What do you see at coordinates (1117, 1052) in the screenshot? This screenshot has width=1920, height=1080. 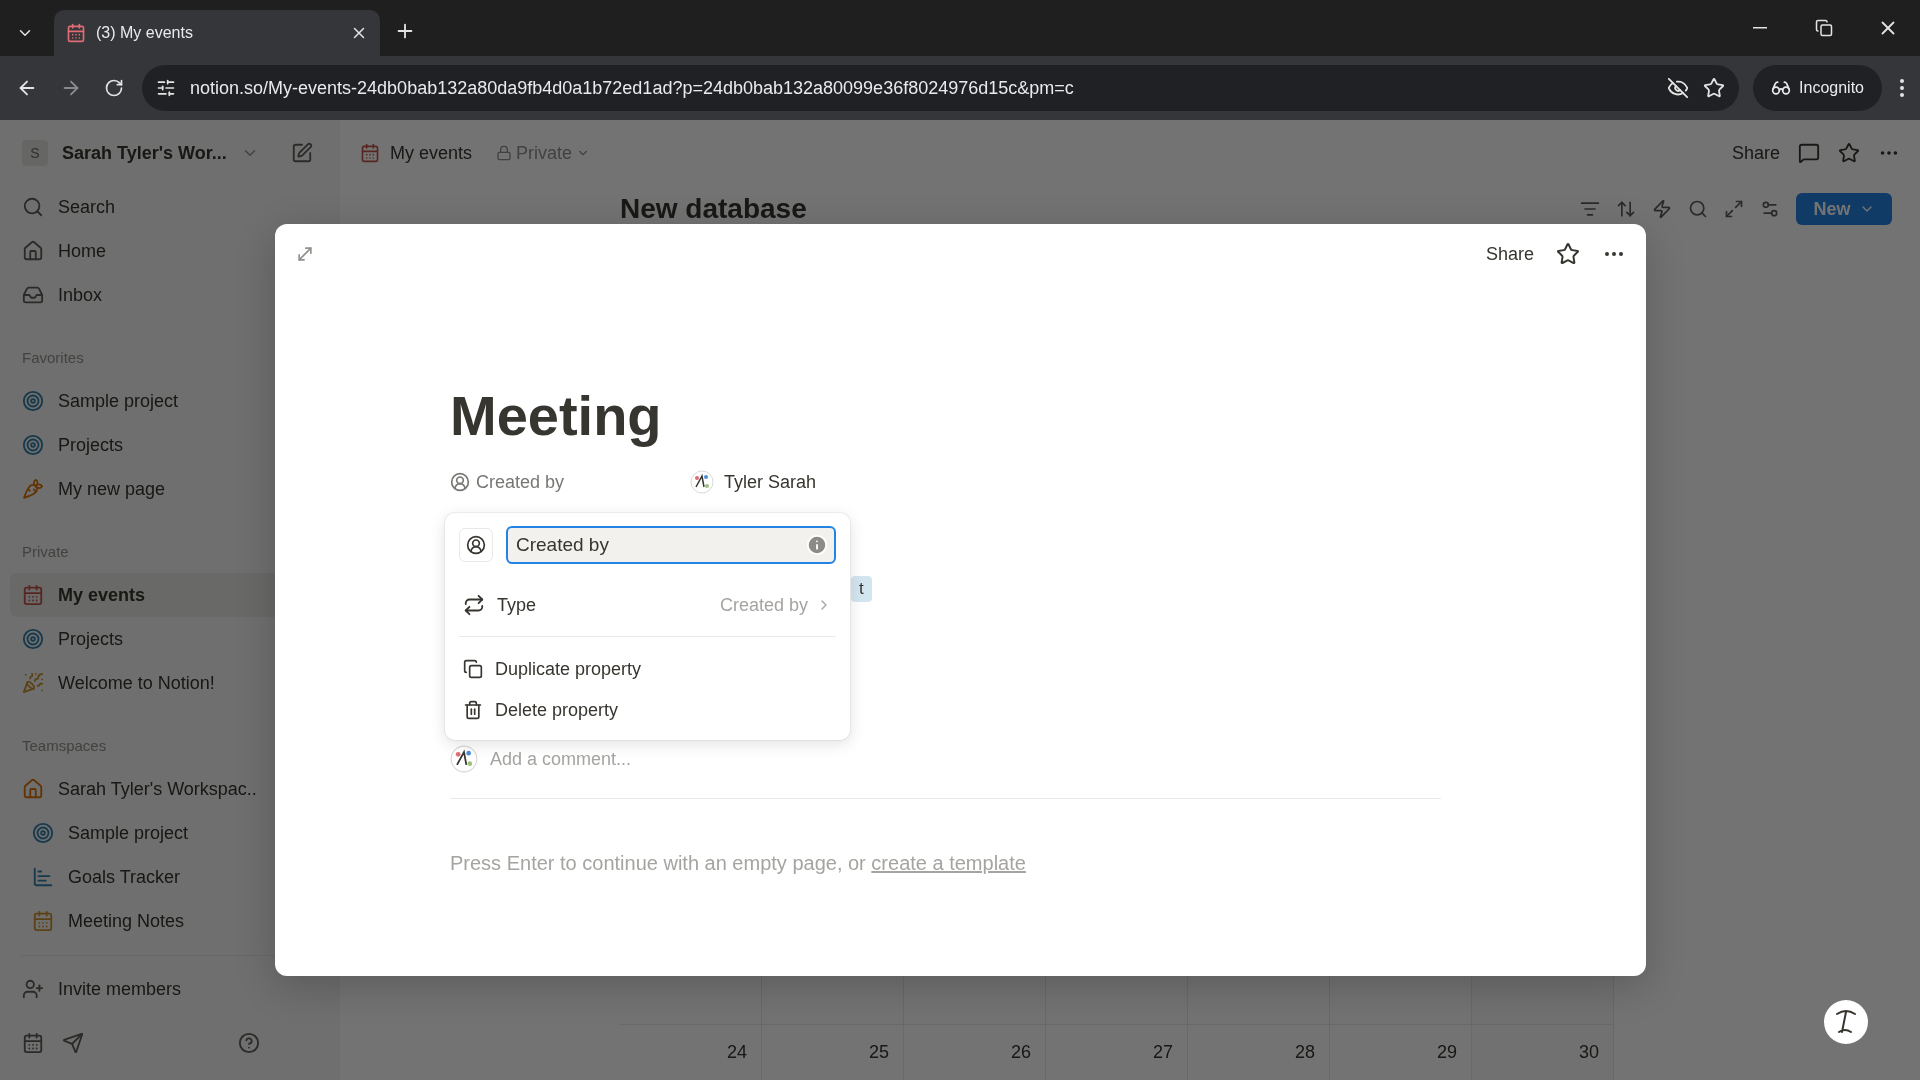 I see `calendar-day-cell: 27` at bounding box center [1117, 1052].